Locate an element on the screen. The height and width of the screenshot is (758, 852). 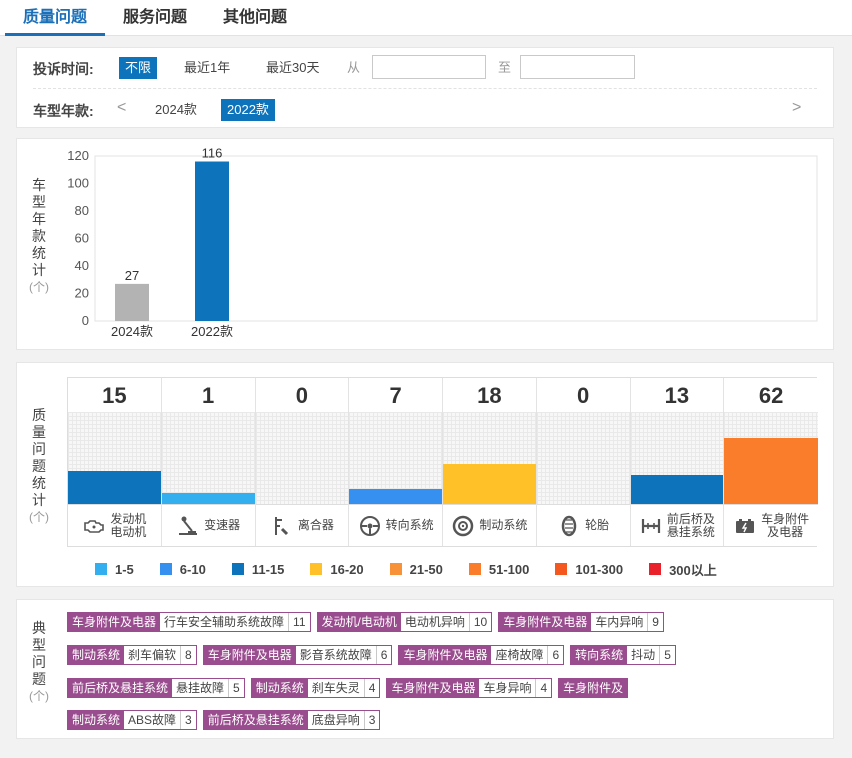
tag-row: 前后桥及悬挂系统 悬挂故障 5 制动系统 刹车失灵 4 车身附件及电器 车身异响 4 车身附件及 is located at coordinates (350, 688).